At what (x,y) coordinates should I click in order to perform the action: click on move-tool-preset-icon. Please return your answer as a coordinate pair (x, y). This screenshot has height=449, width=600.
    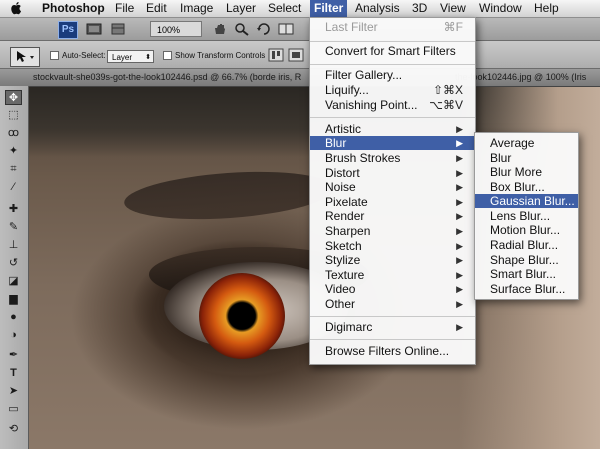
    Looking at the image, I should click on (25, 57).